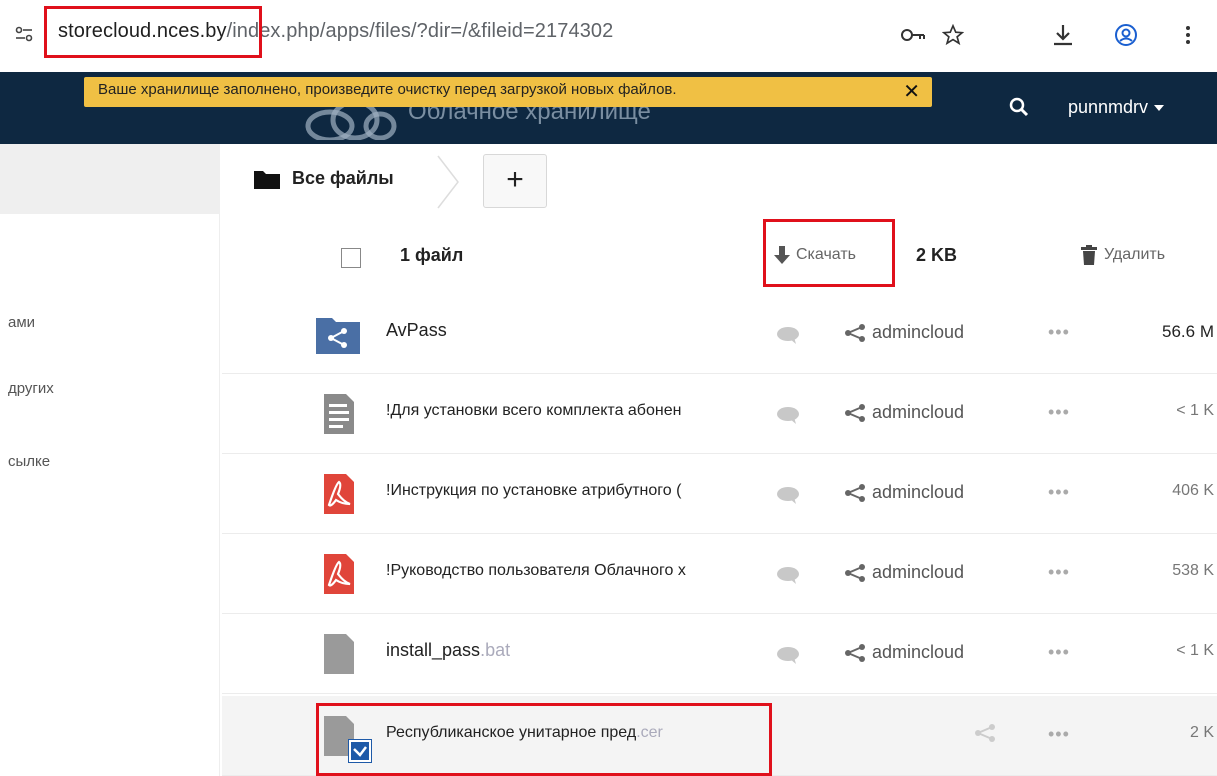  I want to click on user-name: punnmdrv, so click(1108, 107).